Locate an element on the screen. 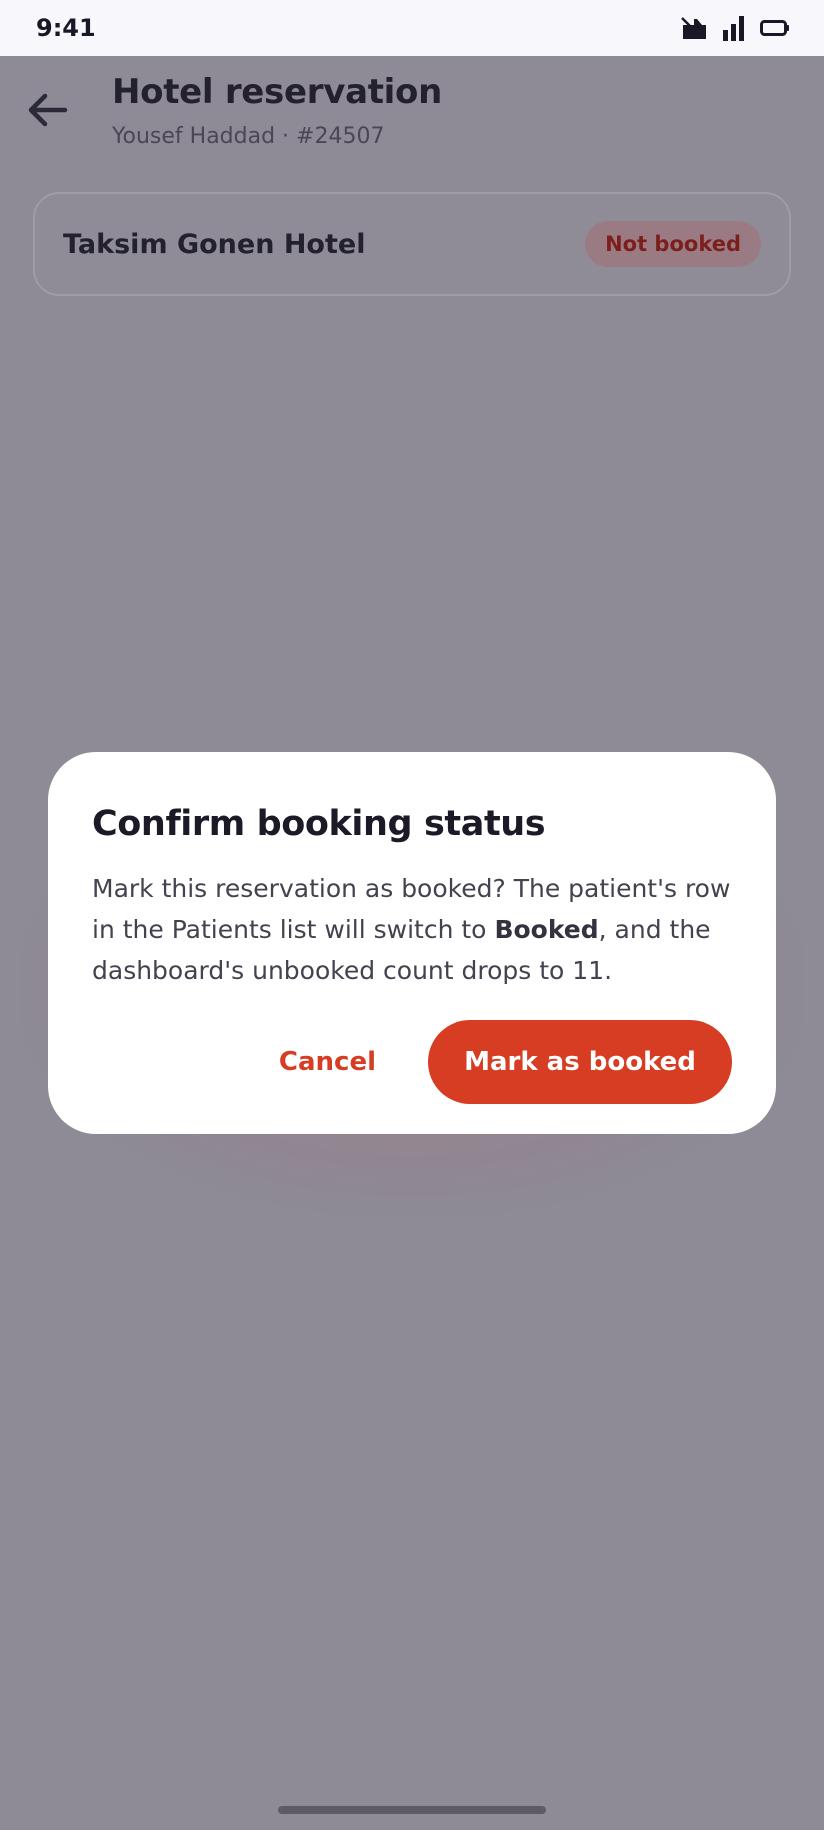  status-badge: Not booked is located at coordinates (673, 244).